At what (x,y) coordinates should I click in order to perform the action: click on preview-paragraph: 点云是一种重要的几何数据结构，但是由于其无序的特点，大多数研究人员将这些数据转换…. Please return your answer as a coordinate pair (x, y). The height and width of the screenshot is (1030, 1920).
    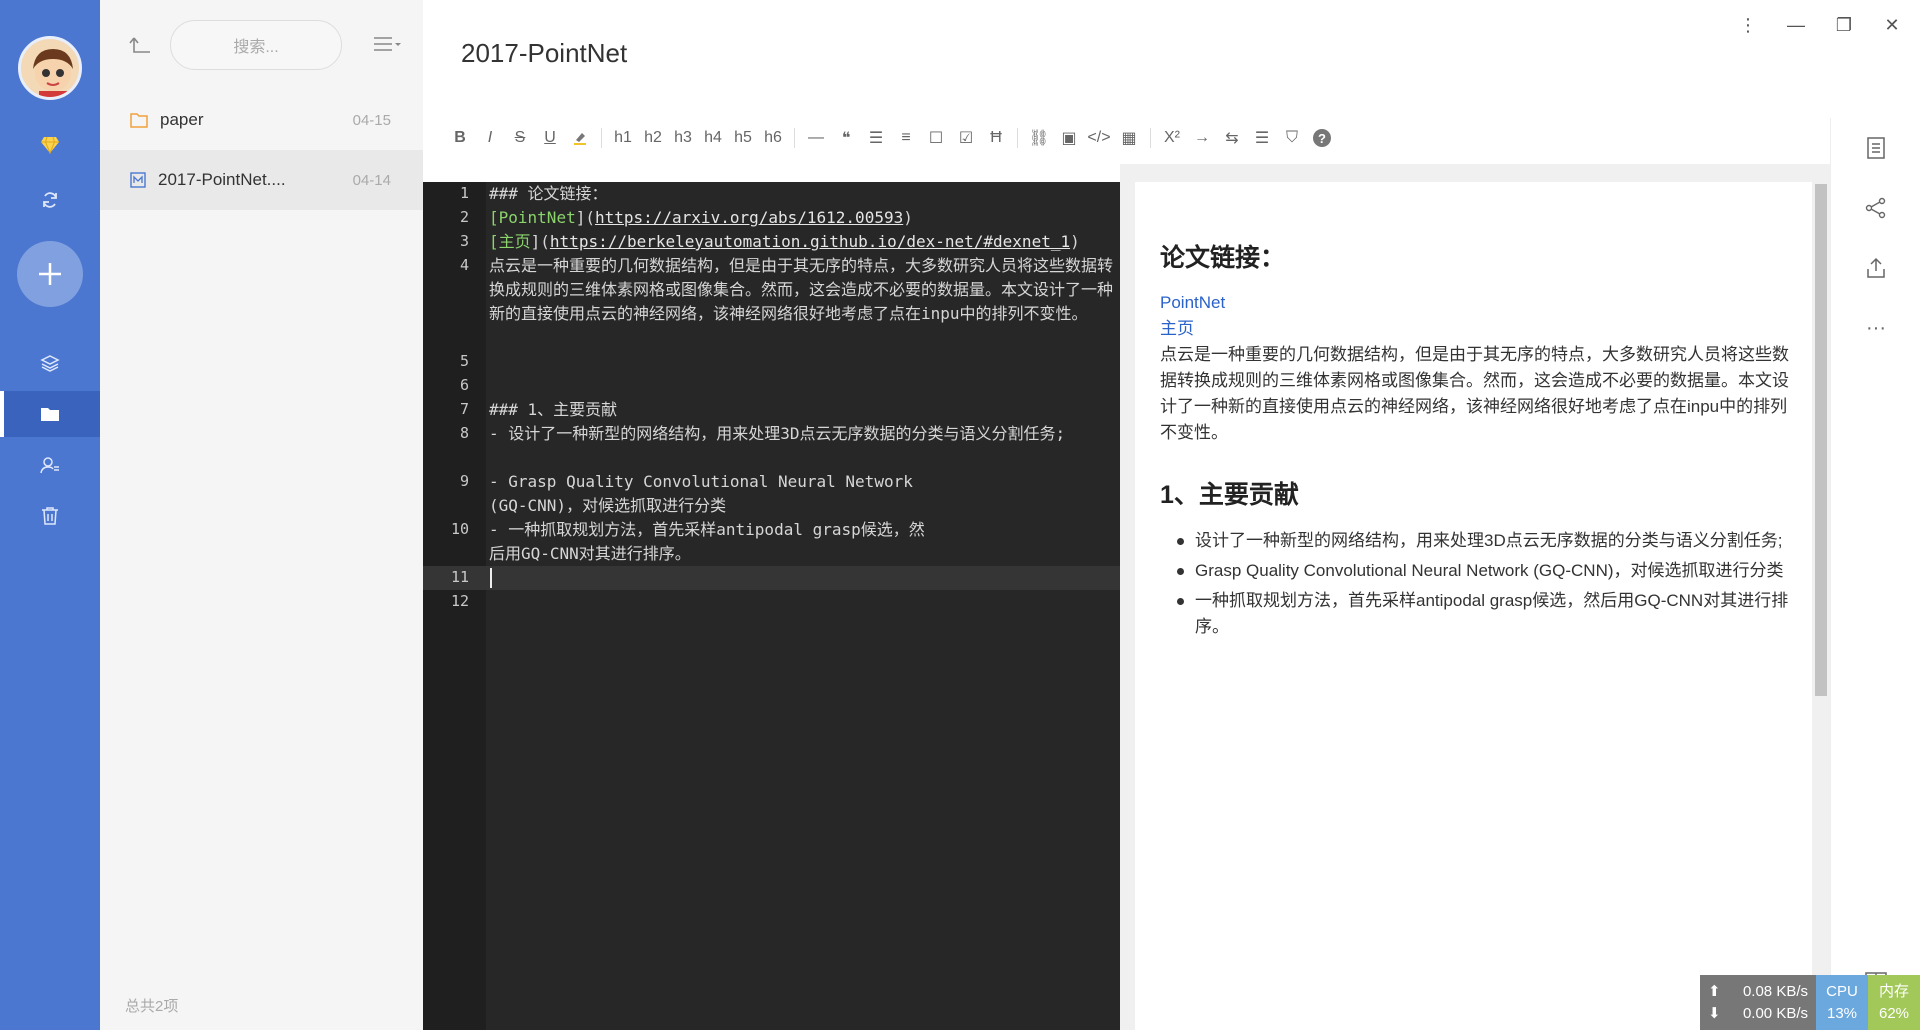
    Looking at the image, I should click on (1474, 393).